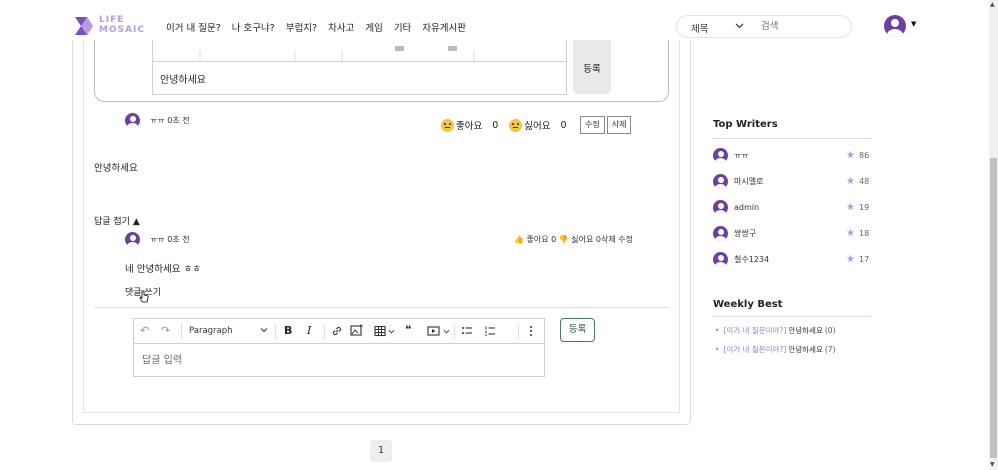  What do you see at coordinates (84, 26) in the screenshot?
I see `logo-icon` at bounding box center [84, 26].